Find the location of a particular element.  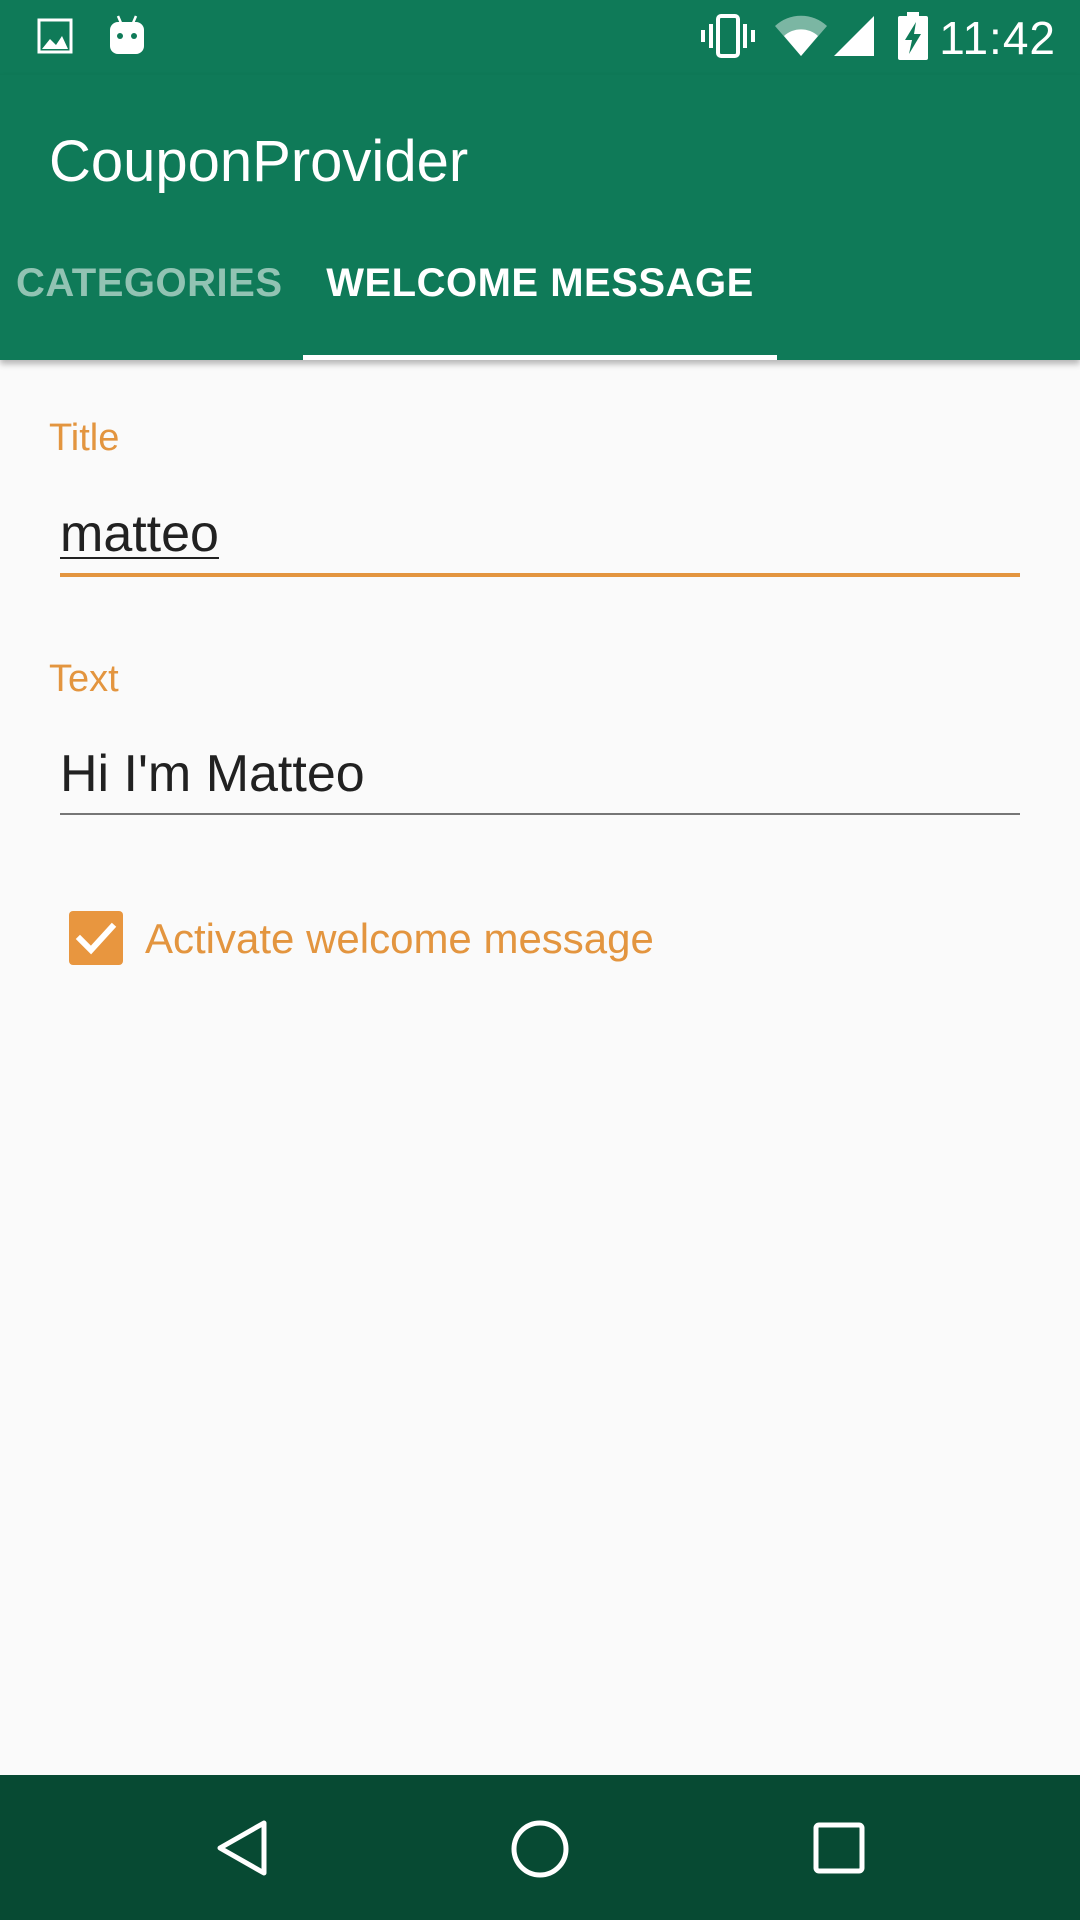

title-field-label: Title is located at coordinates (84, 438).